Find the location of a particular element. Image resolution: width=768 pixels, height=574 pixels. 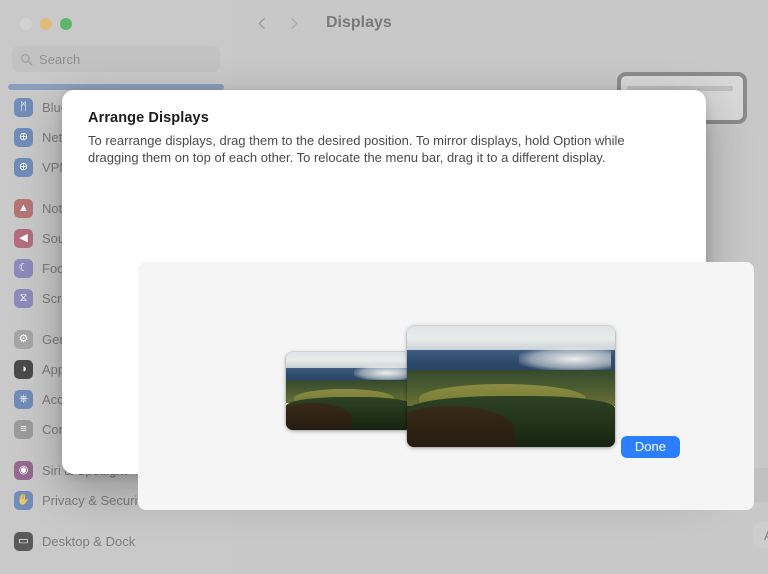

display-thumbnail-secondary is located at coordinates (349, 391).